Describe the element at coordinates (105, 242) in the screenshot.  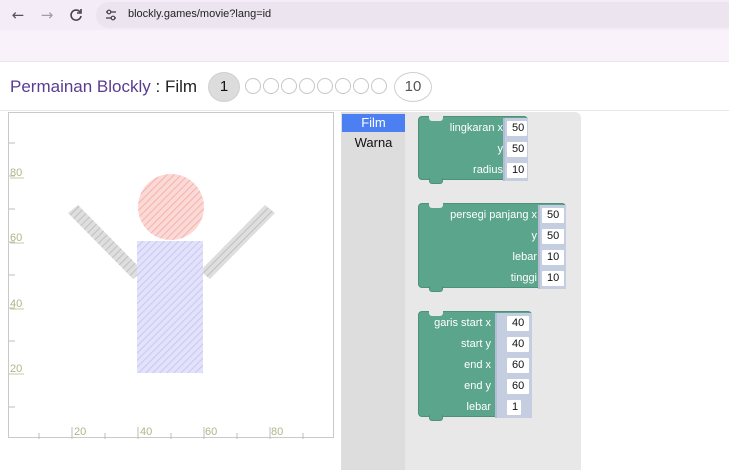
I see `left-arm-shape` at that location.